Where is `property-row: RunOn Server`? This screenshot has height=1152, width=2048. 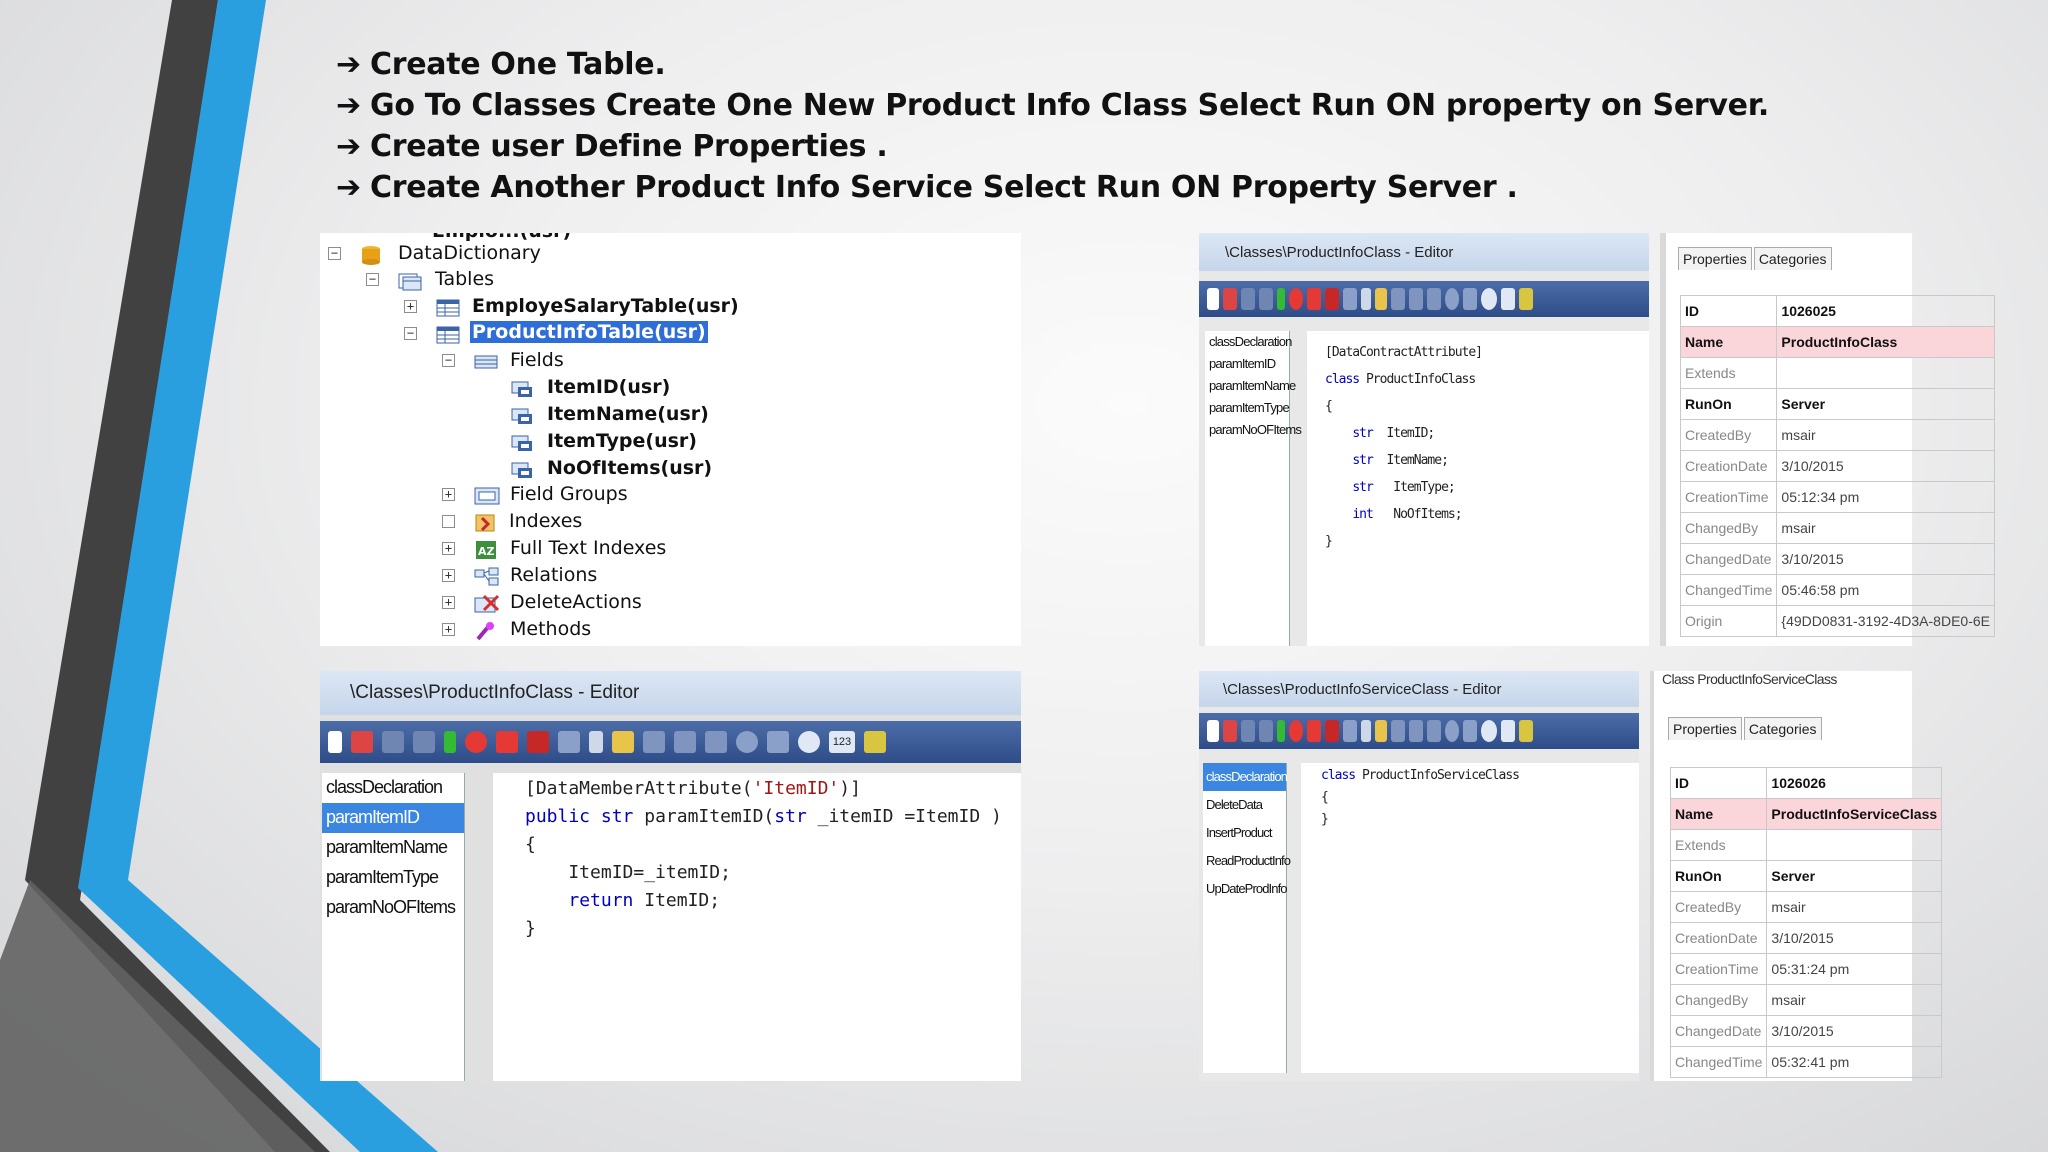 property-row: RunOn Server is located at coordinates (1806, 876).